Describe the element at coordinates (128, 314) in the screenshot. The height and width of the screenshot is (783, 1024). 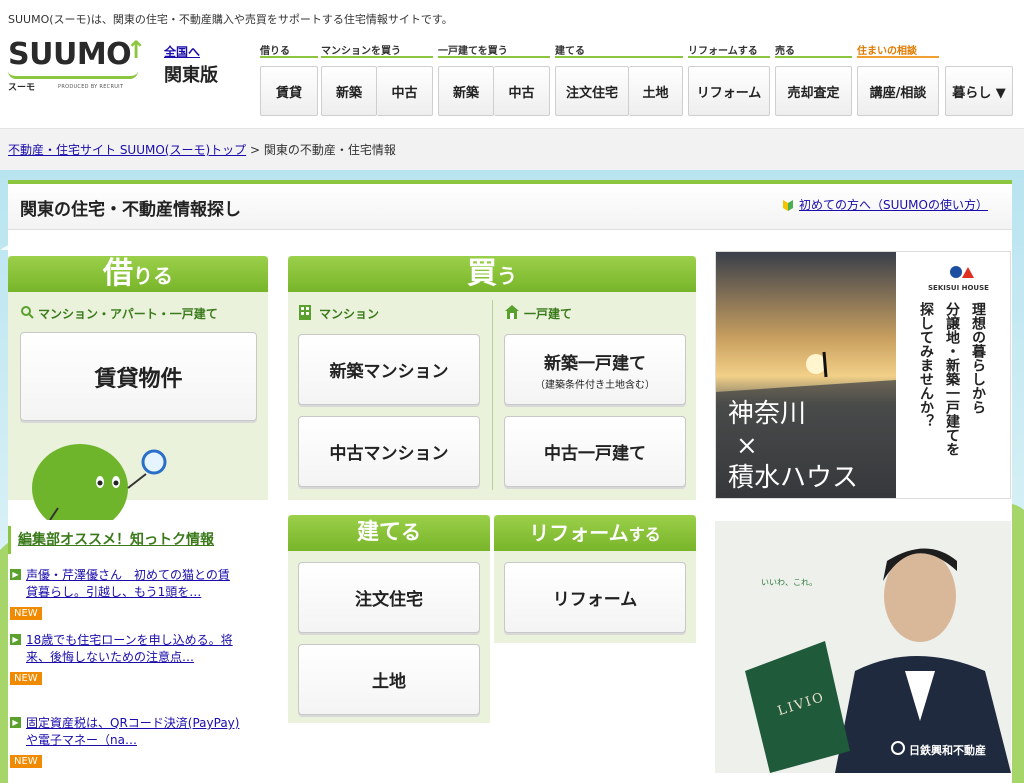
I see `rent-subhead: マンション・アパート・一戸建て` at that location.